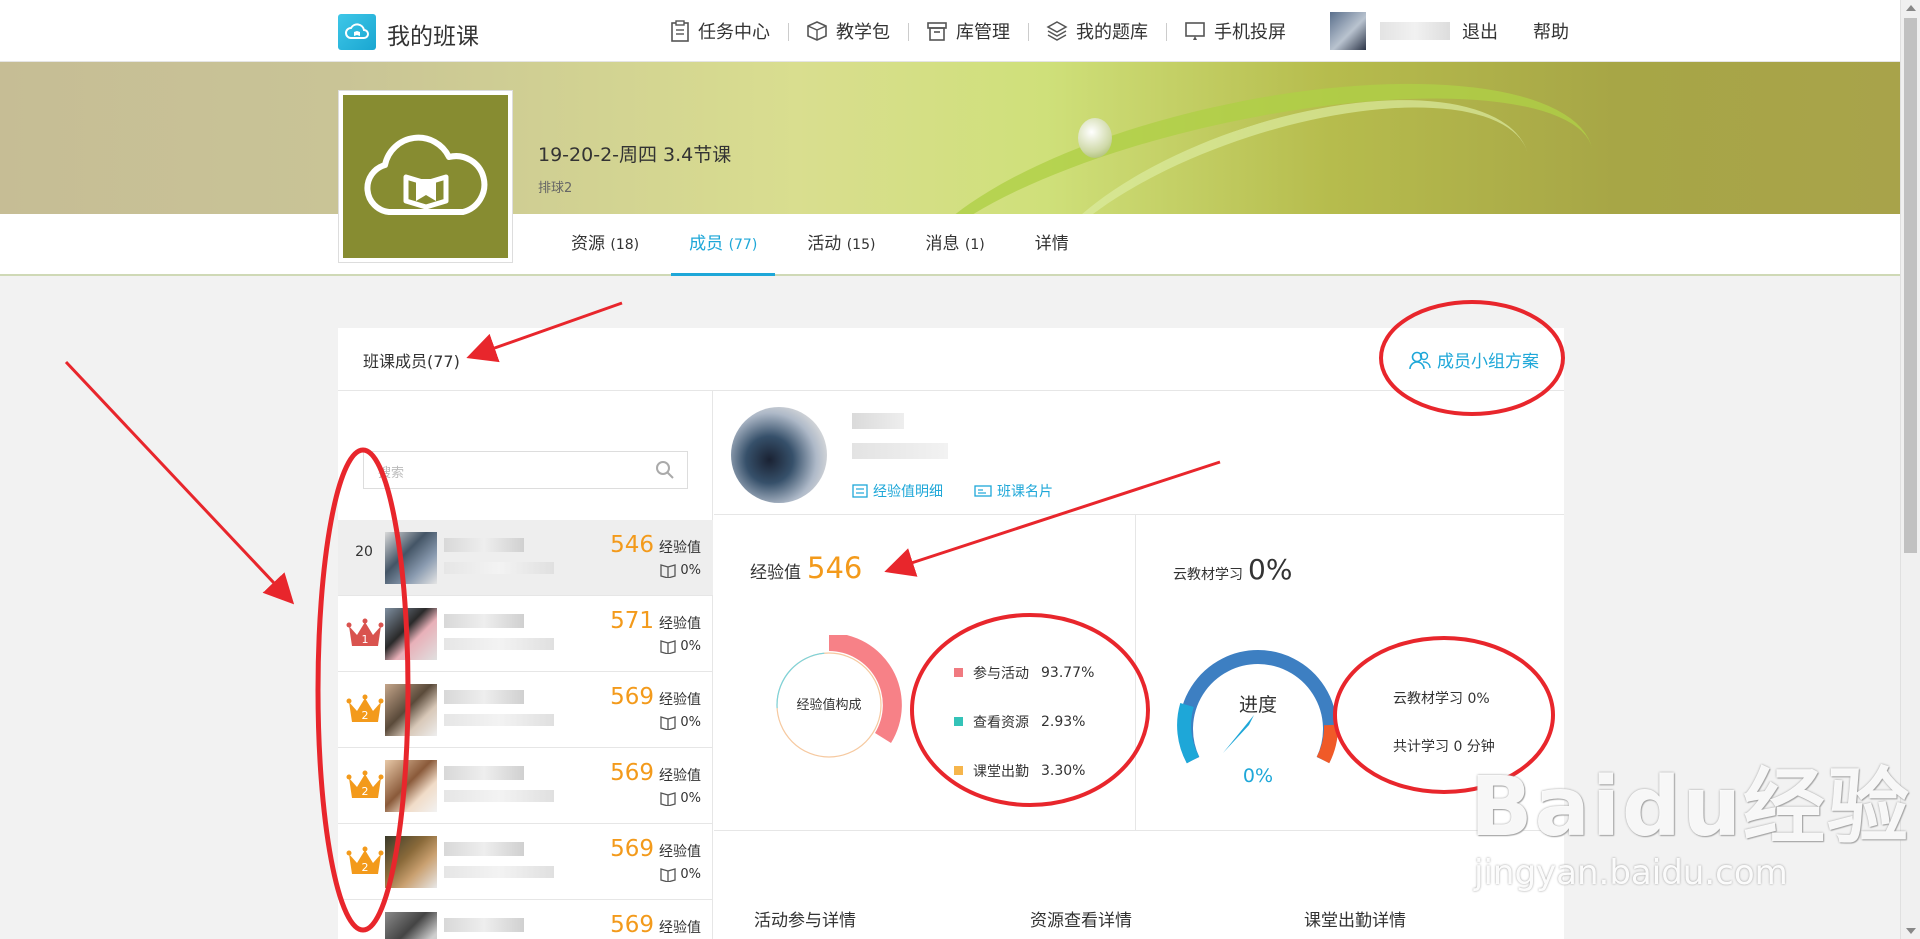 Image resolution: width=1920 pixels, height=939 pixels. What do you see at coordinates (1139, 885) in the screenshot?
I see `detail-section: 活动参与详情 资源查看详情 课堂出勤详情` at bounding box center [1139, 885].